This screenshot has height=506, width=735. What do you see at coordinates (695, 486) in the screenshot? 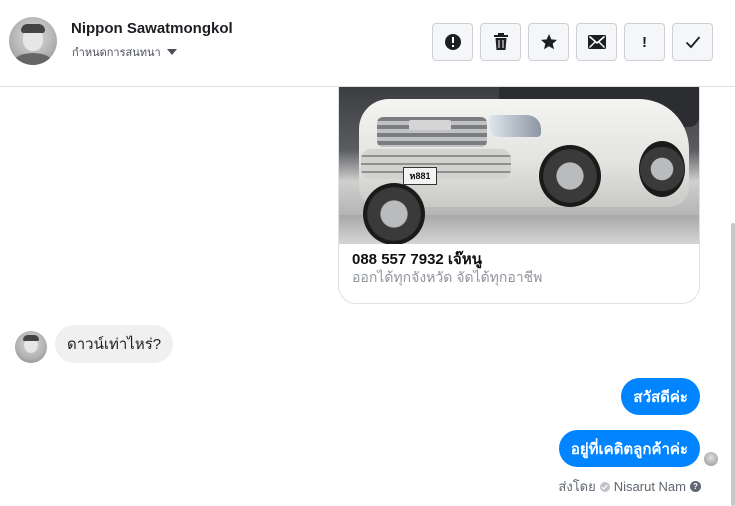
I see `help-icon: ?` at bounding box center [695, 486].